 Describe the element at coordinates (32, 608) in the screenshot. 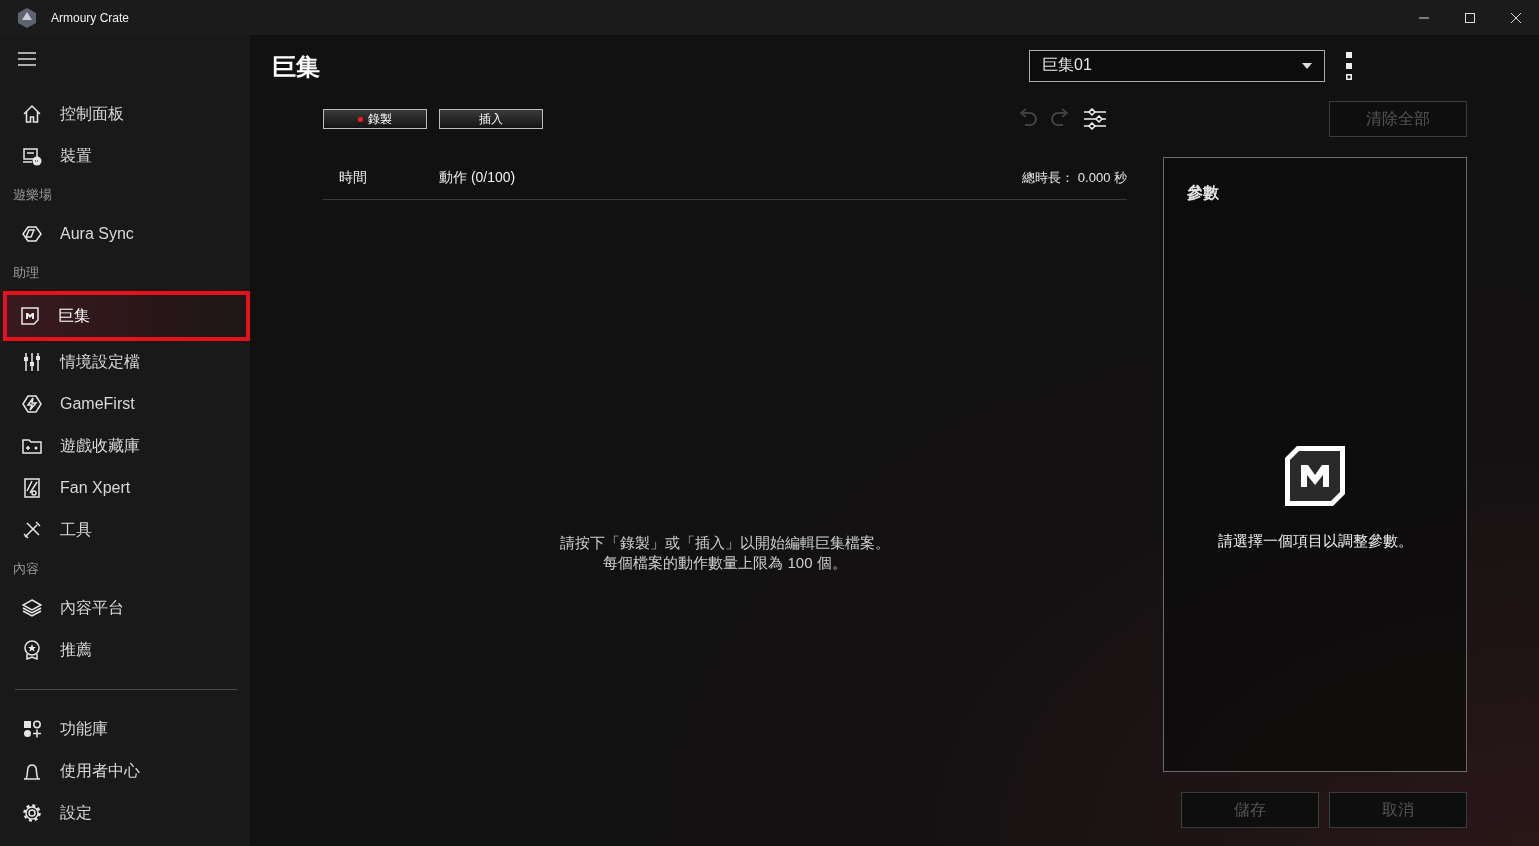

I see `layers-icon` at that location.